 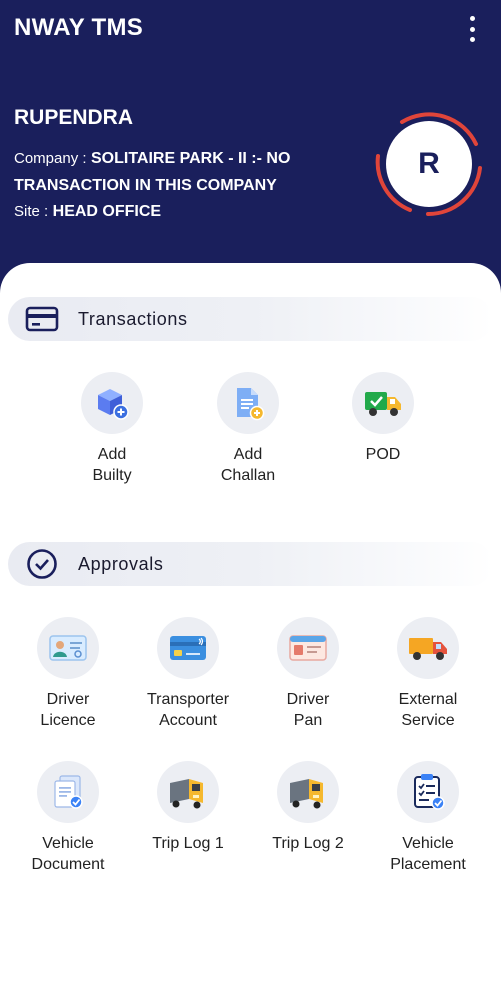 I want to click on add-builty-label: Add Builty, so click(x=112, y=465).